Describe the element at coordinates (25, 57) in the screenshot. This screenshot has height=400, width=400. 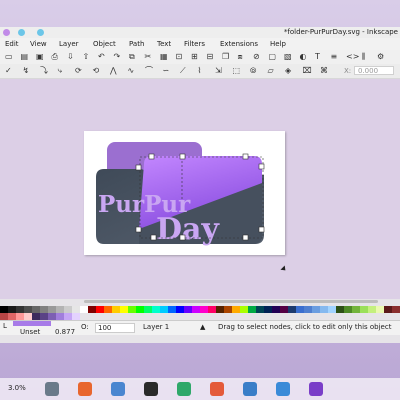
I see `open-icon: ▤` at that location.